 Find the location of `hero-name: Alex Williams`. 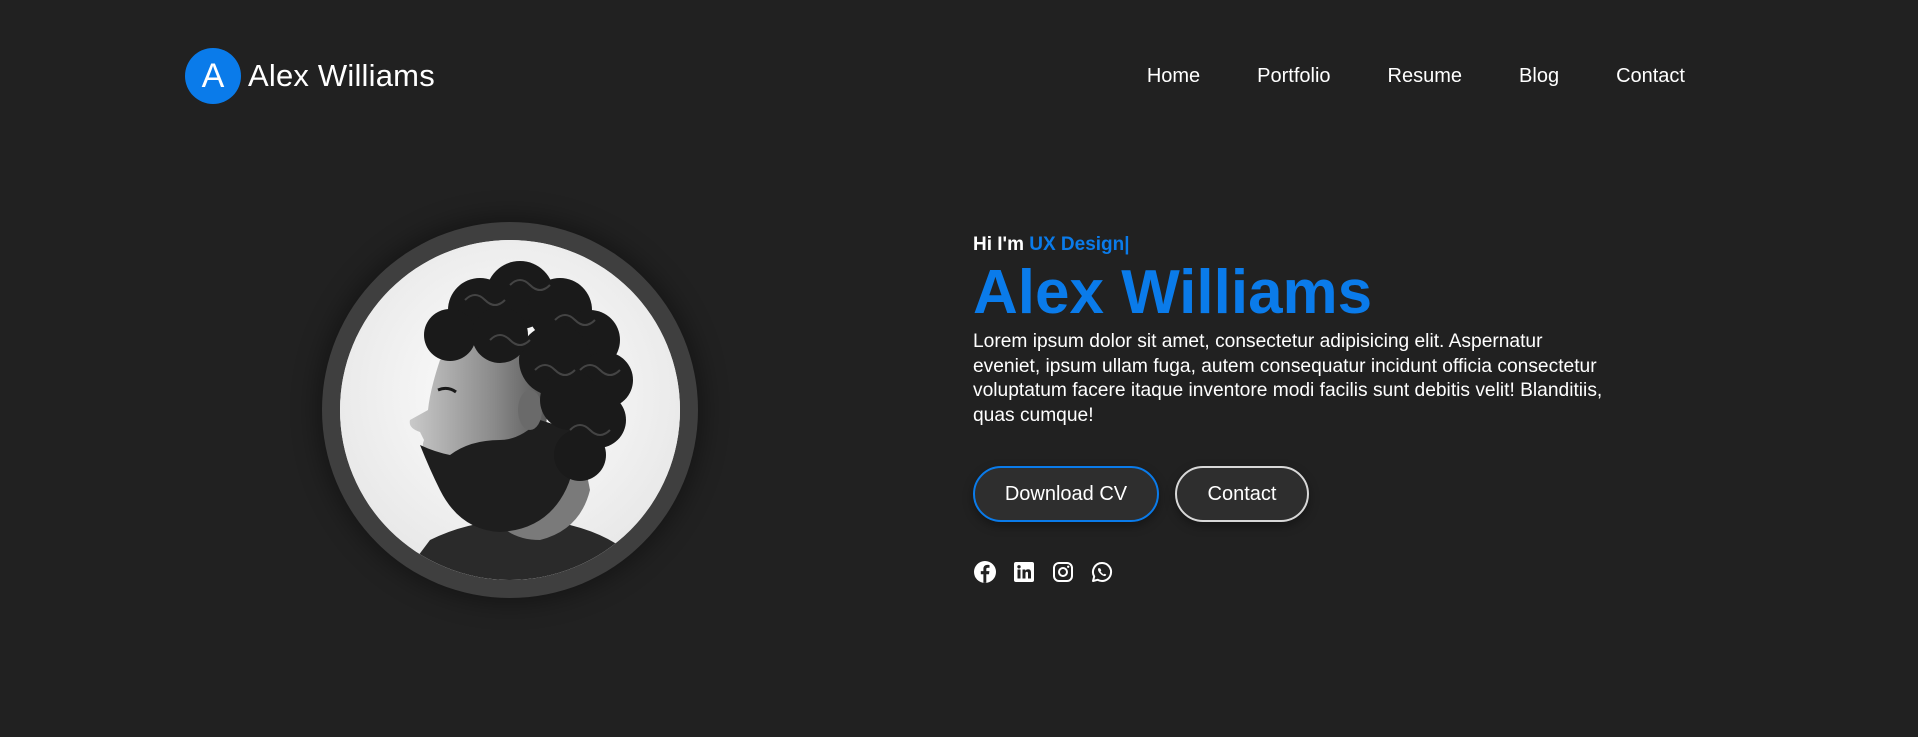

hero-name: Alex Williams is located at coordinates (1173, 292).